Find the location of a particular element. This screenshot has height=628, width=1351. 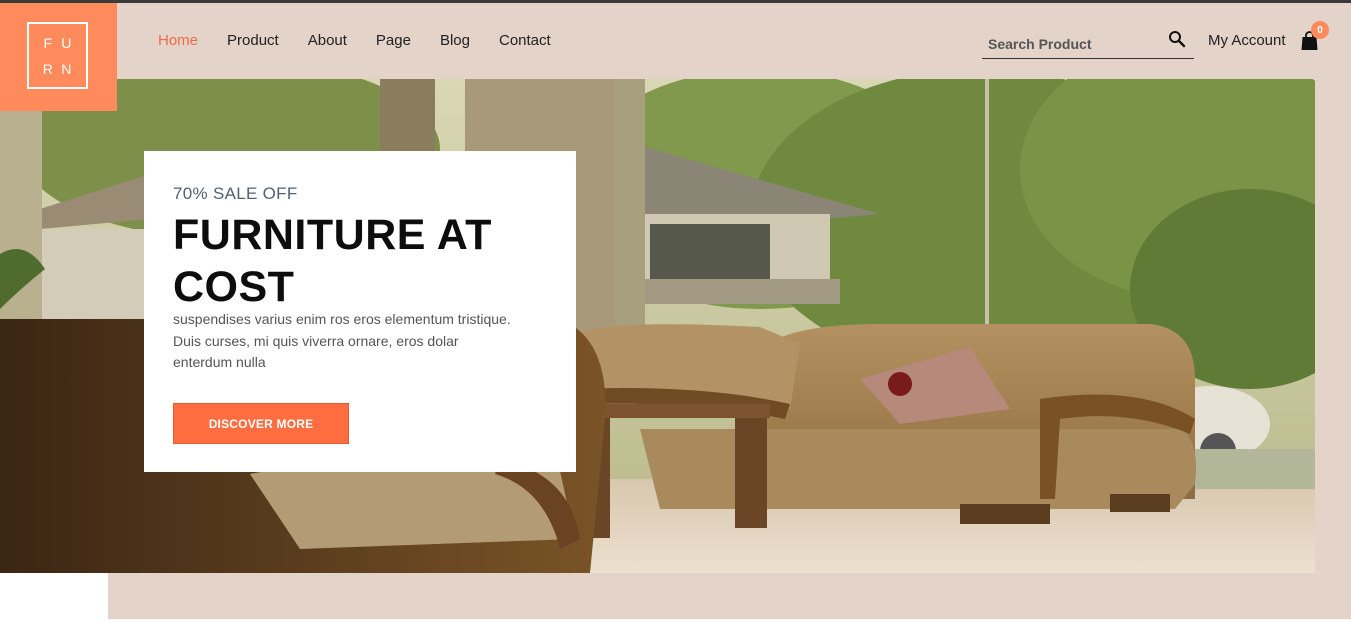

nav-product: Product is located at coordinates (253, 41).